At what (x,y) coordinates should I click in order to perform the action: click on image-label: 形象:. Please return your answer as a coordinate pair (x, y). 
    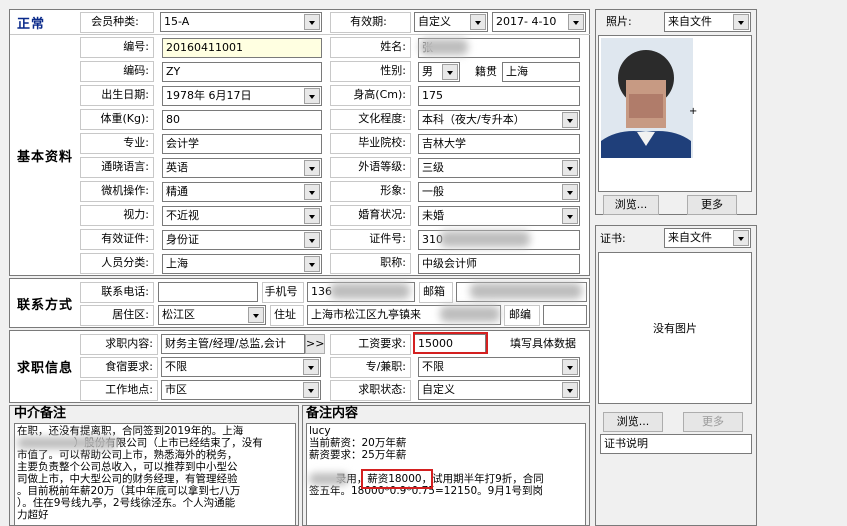
    Looking at the image, I should click on (370, 191).